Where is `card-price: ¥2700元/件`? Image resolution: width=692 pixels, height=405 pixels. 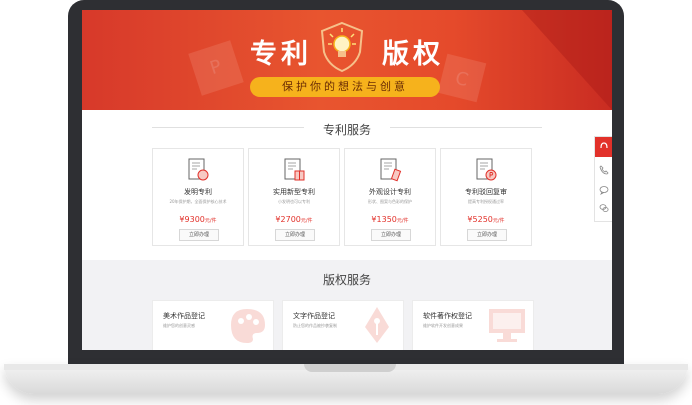
card-price: ¥2700元/件 is located at coordinates (294, 219).